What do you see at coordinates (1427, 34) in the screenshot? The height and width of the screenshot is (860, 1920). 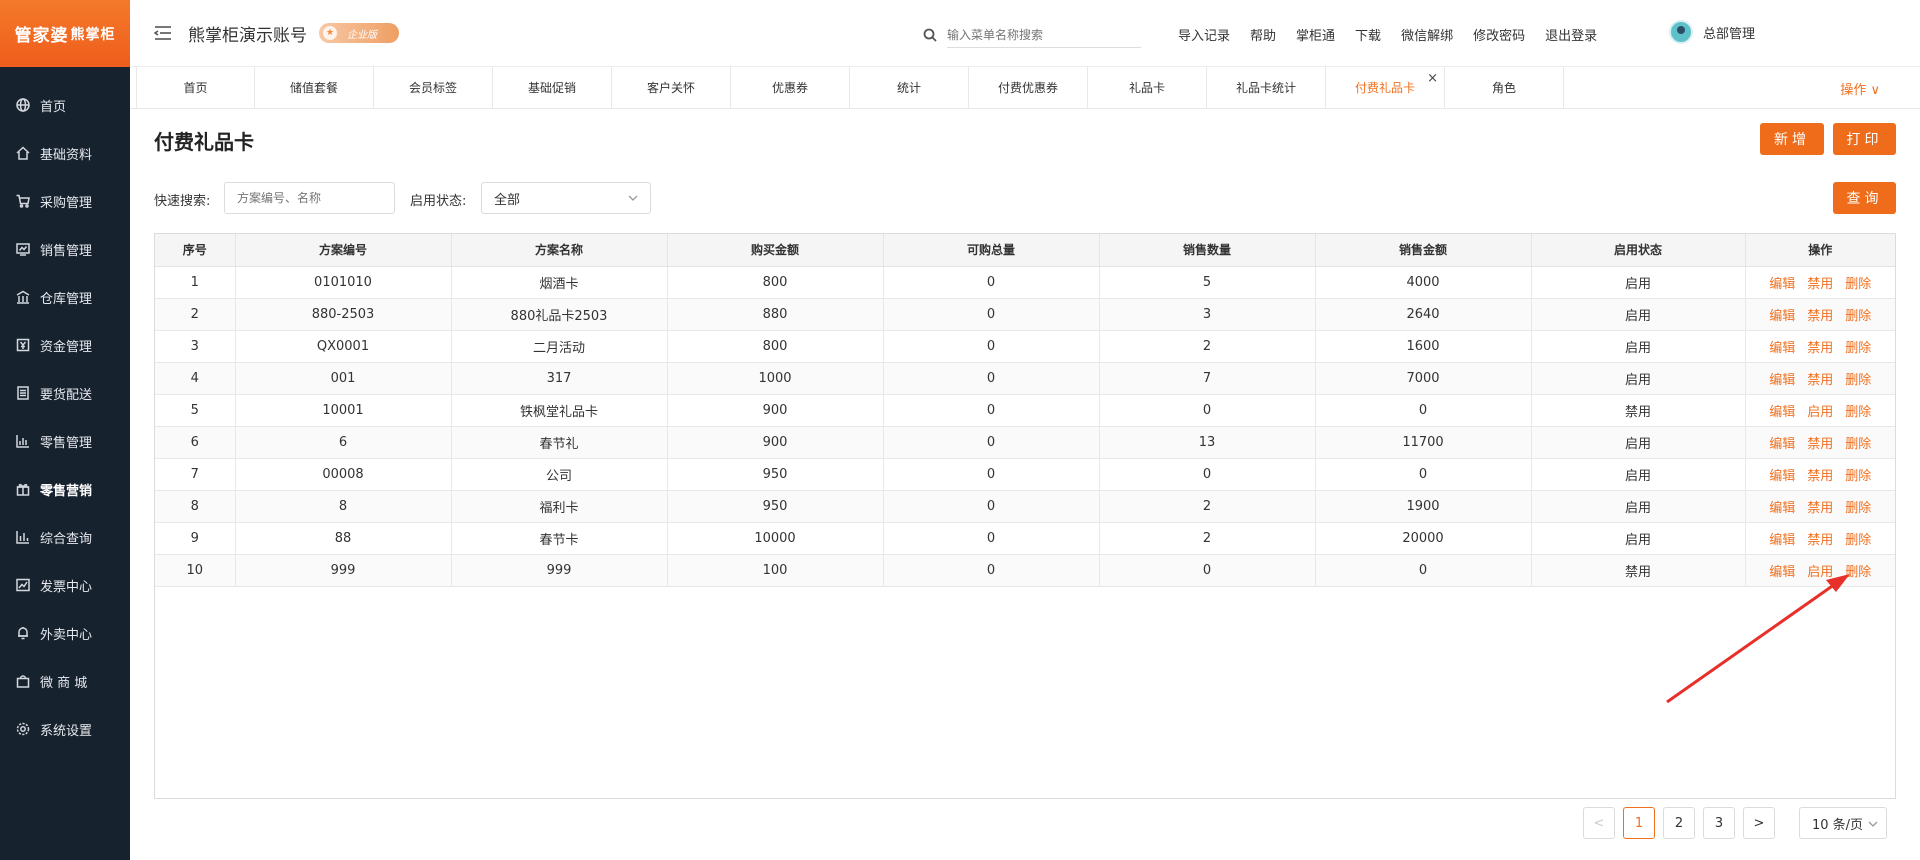 I see `header-link: 微信解绑` at bounding box center [1427, 34].